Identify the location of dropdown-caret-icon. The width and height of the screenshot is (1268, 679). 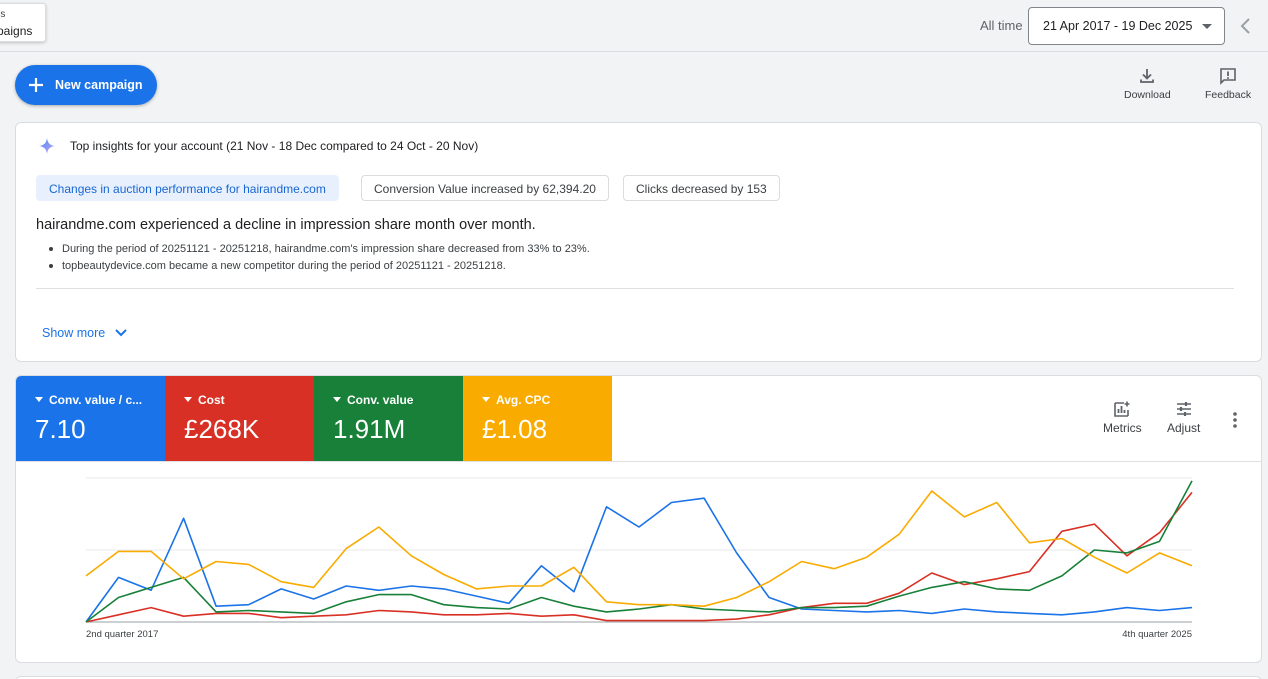
(1207, 26).